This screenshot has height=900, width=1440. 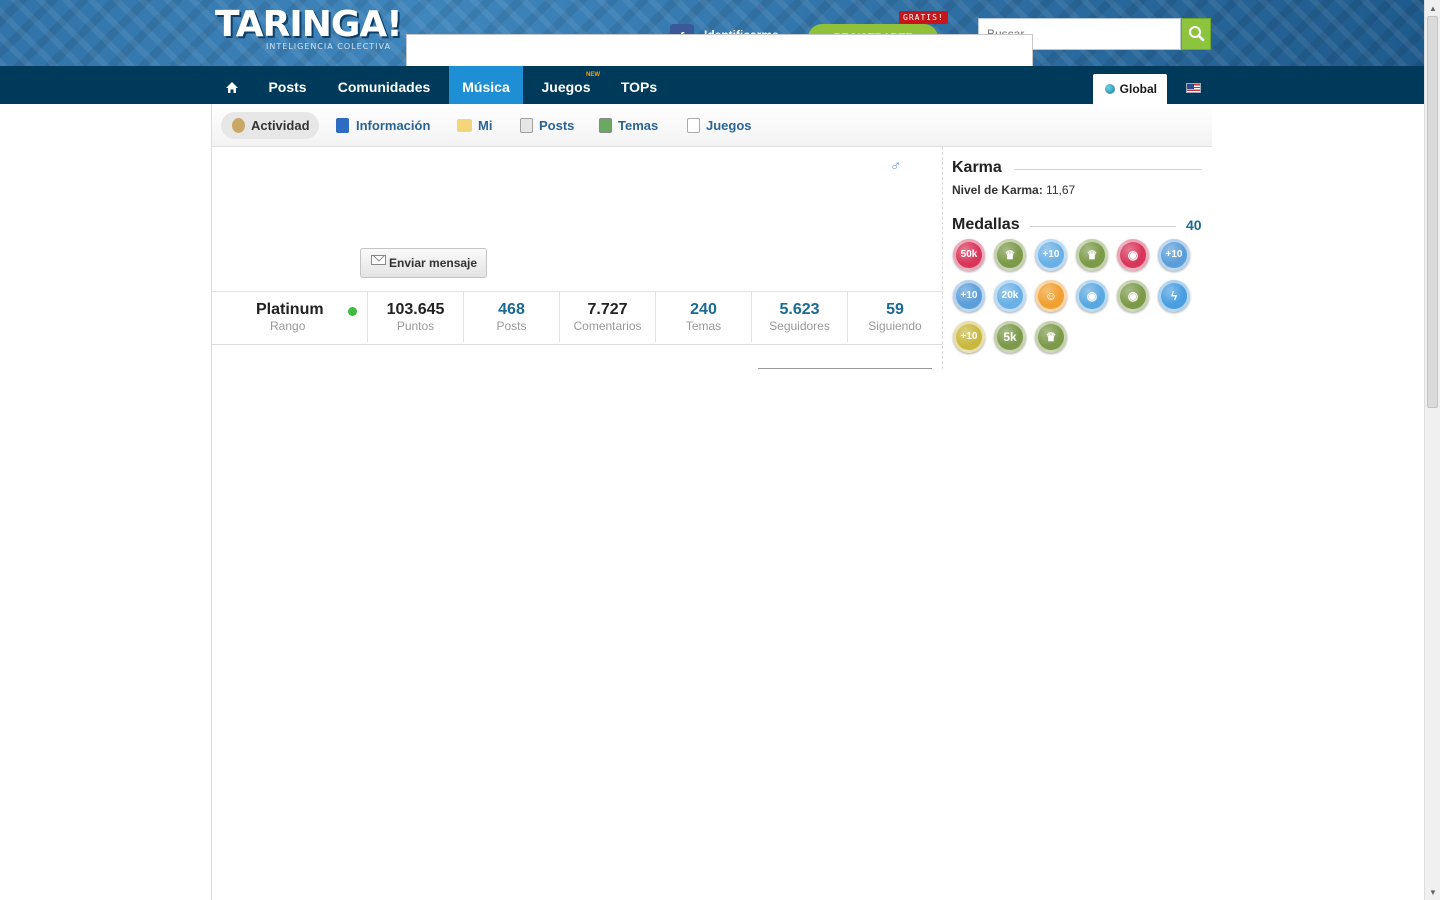 I want to click on home-icon, so click(x=232, y=87).